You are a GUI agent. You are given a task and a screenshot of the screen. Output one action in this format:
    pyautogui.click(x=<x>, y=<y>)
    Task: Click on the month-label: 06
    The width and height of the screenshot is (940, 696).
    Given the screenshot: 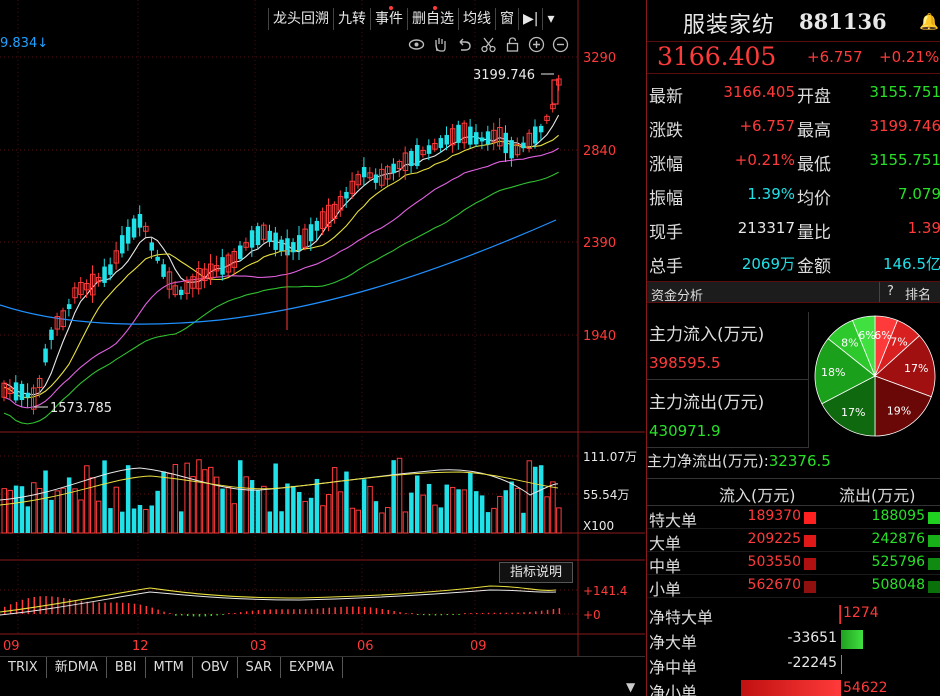 What is the action you would take?
    pyautogui.click(x=365, y=646)
    